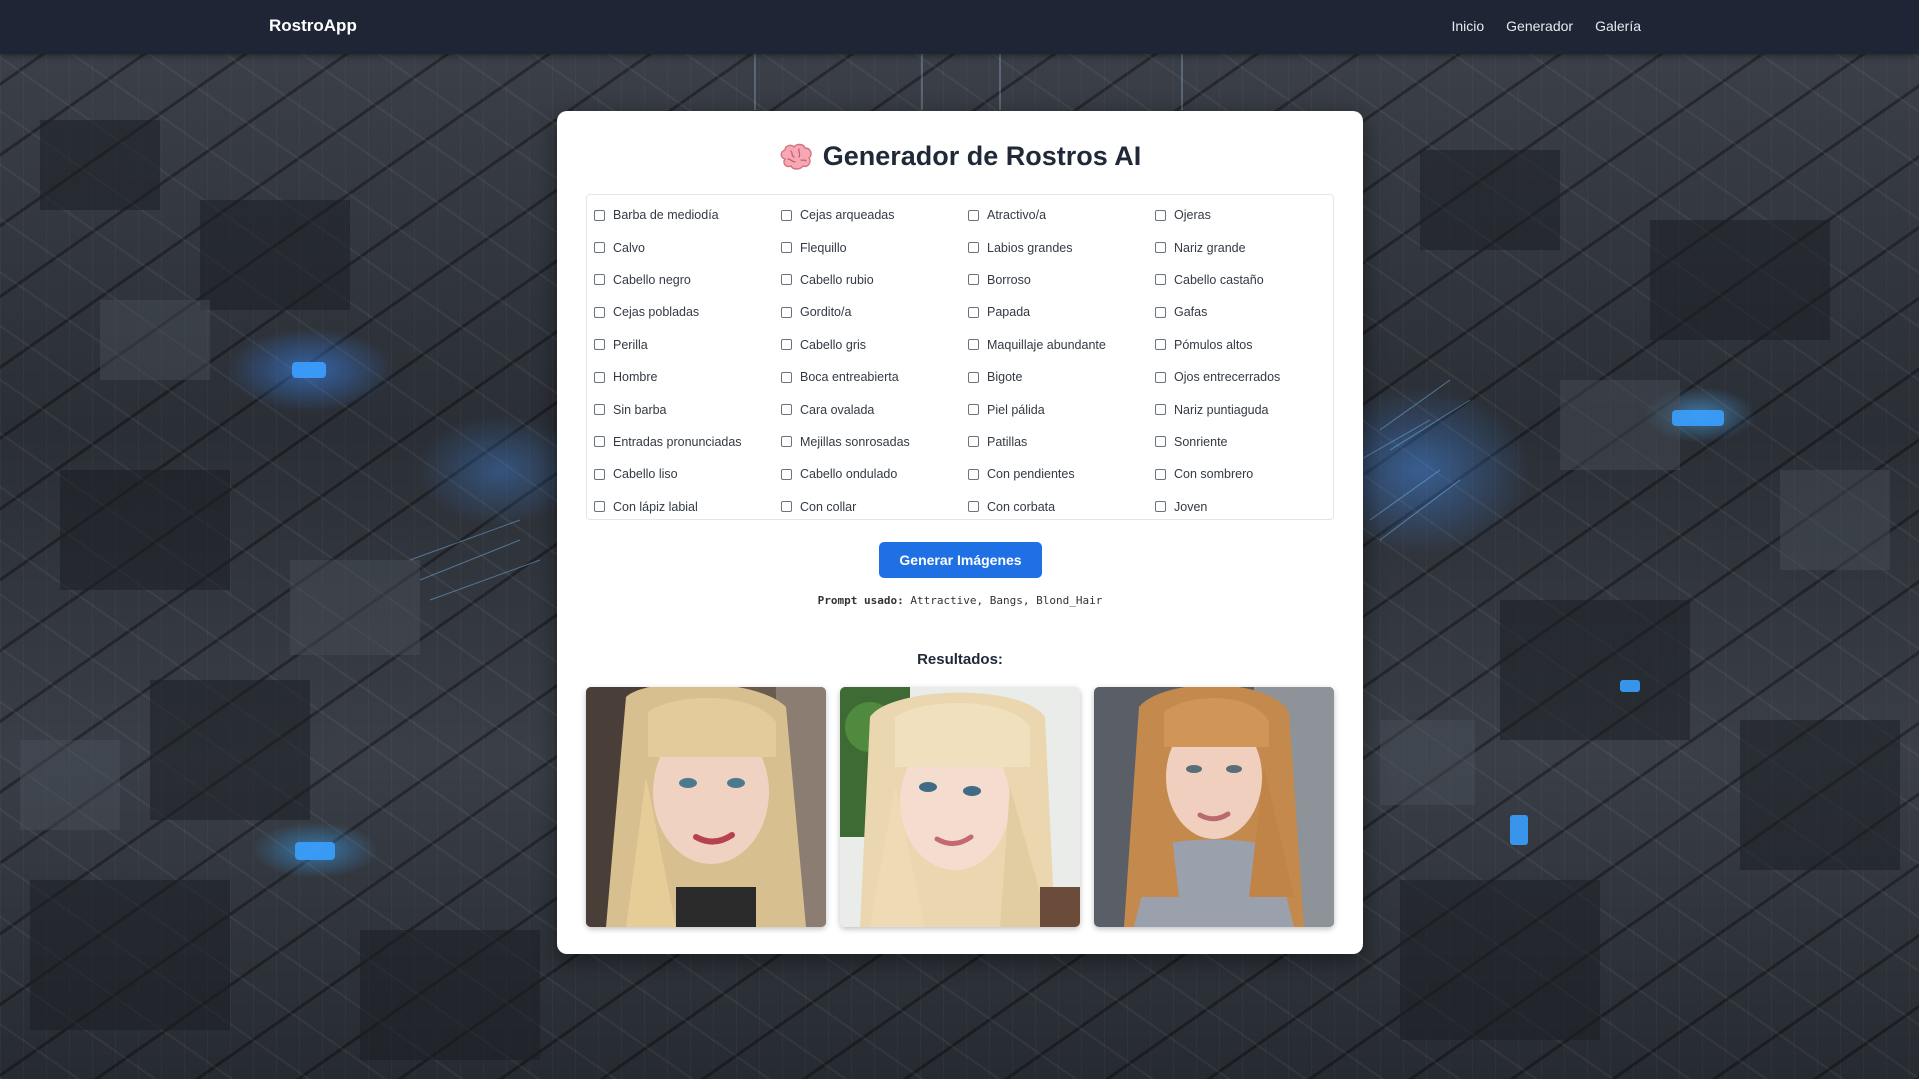 This screenshot has width=1919, height=1079. Describe the element at coordinates (1054, 247) in the screenshot. I see `attribute-option: Labios grandes` at that location.